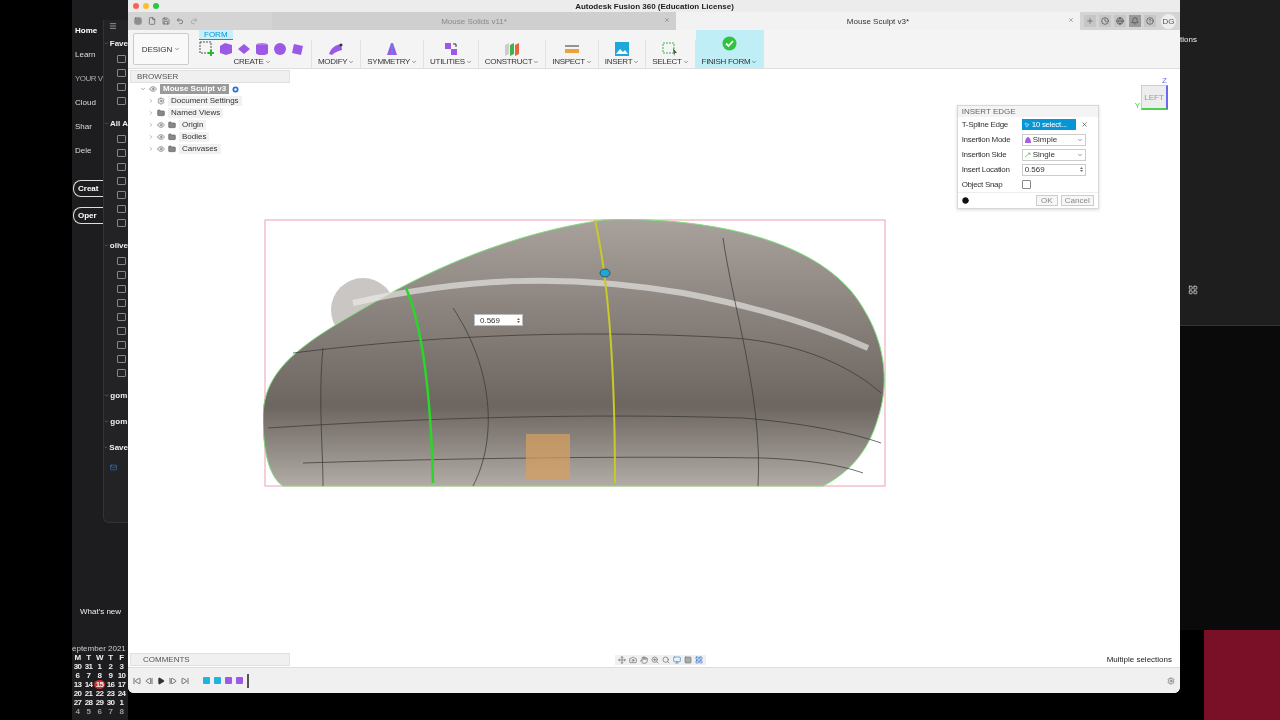  What do you see at coordinates (173, 680) in the screenshot?
I see `next-icon` at bounding box center [173, 680].